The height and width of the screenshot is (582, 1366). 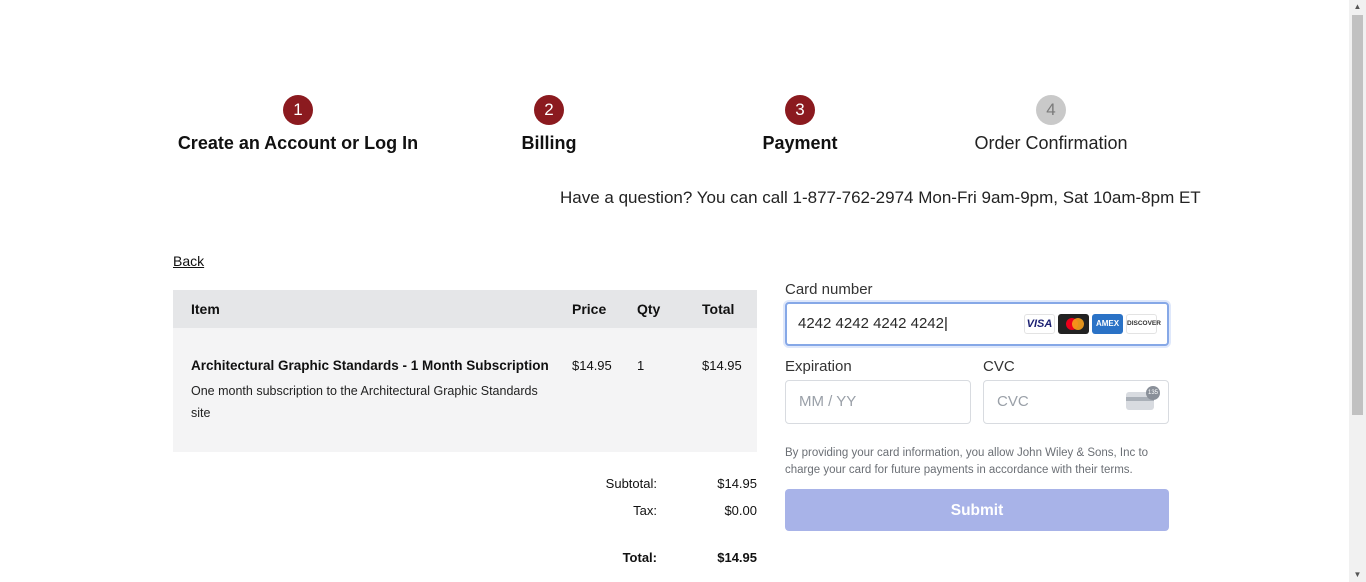 I want to click on expiration-input: MM / YY, so click(x=878, y=402).